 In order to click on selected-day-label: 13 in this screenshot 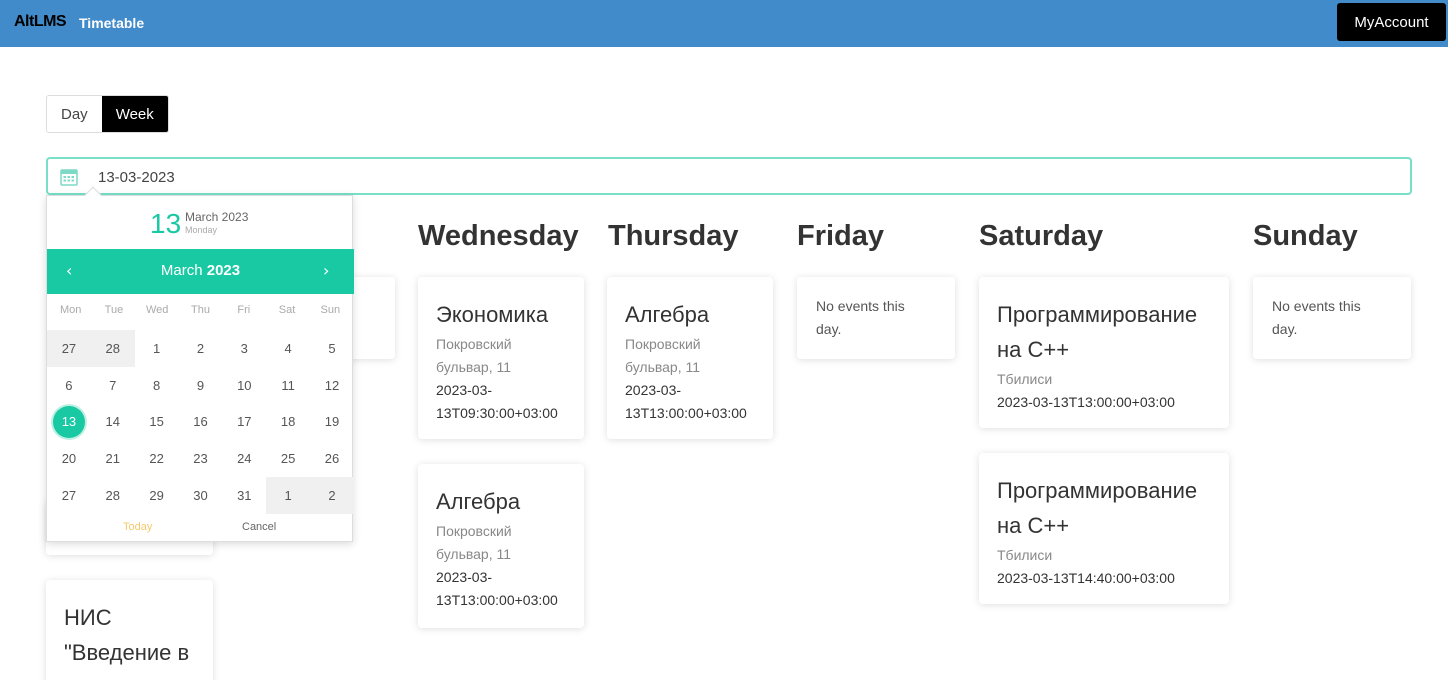, I will do `click(68, 421)`.